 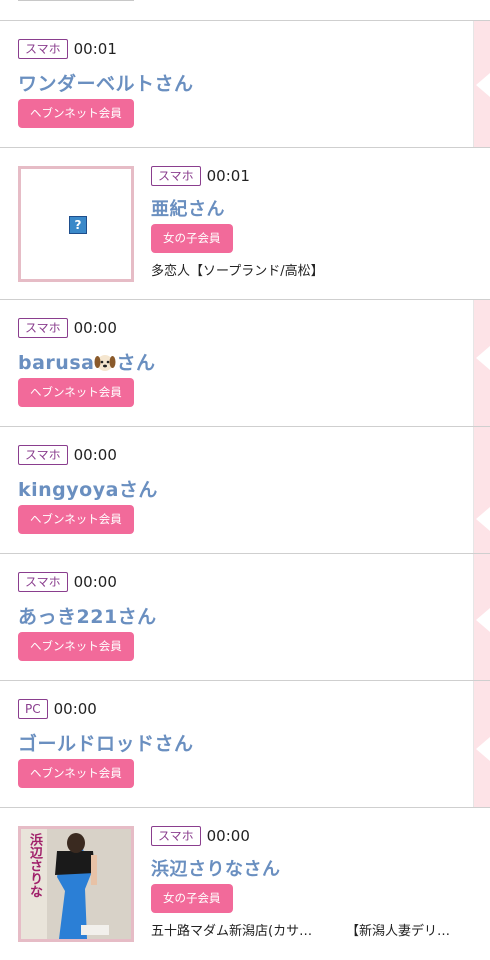 What do you see at coordinates (188, 208) in the screenshot?
I see `user-name-link: 亜紀さん` at bounding box center [188, 208].